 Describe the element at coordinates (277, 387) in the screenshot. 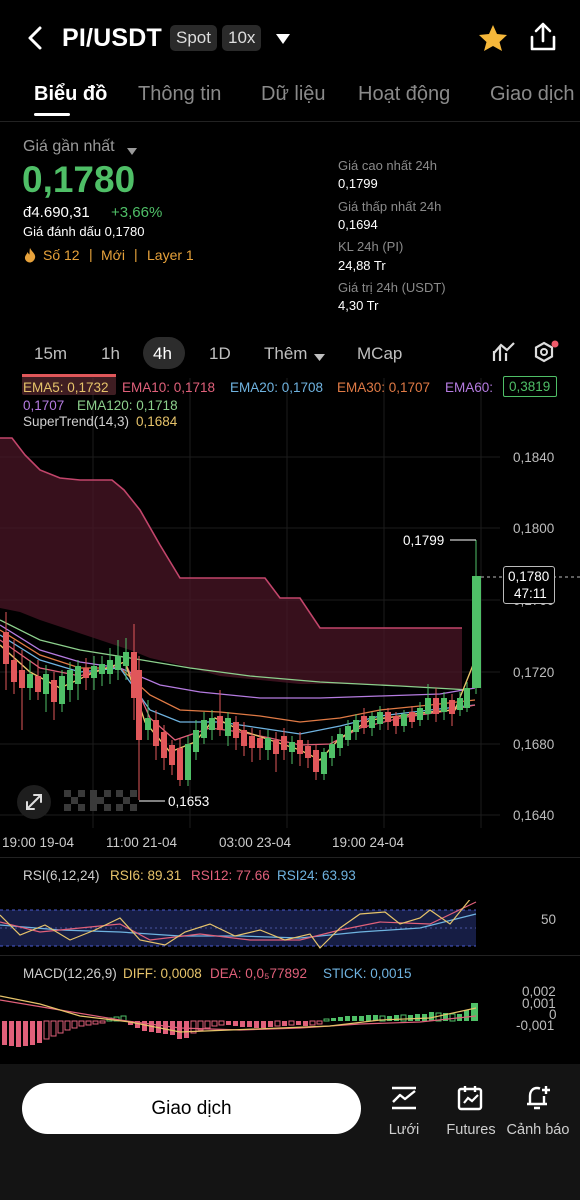

I see `ema20-legend: EMA20: 0,1708` at that location.